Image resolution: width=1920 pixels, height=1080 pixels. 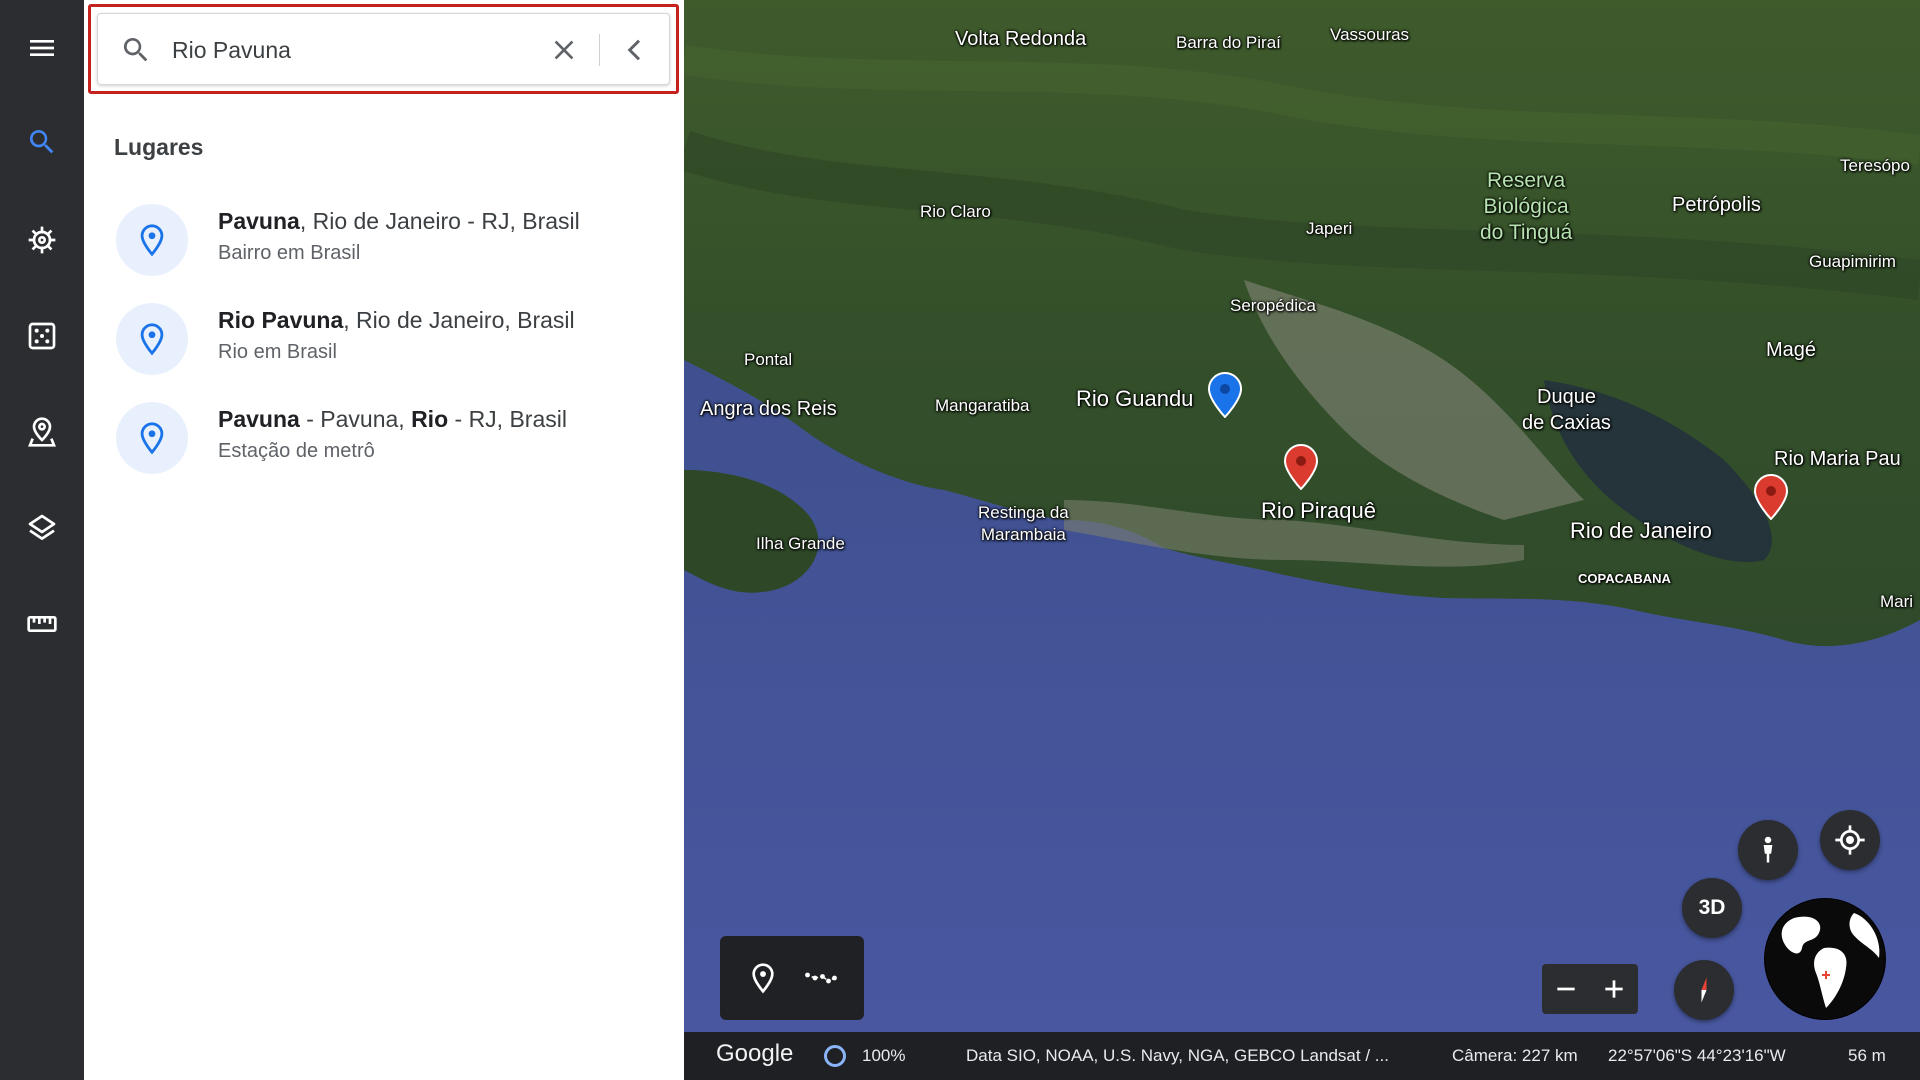 What do you see at coordinates (1566, 410) in the screenshot?
I see `map-label: Duque de Caxias` at bounding box center [1566, 410].